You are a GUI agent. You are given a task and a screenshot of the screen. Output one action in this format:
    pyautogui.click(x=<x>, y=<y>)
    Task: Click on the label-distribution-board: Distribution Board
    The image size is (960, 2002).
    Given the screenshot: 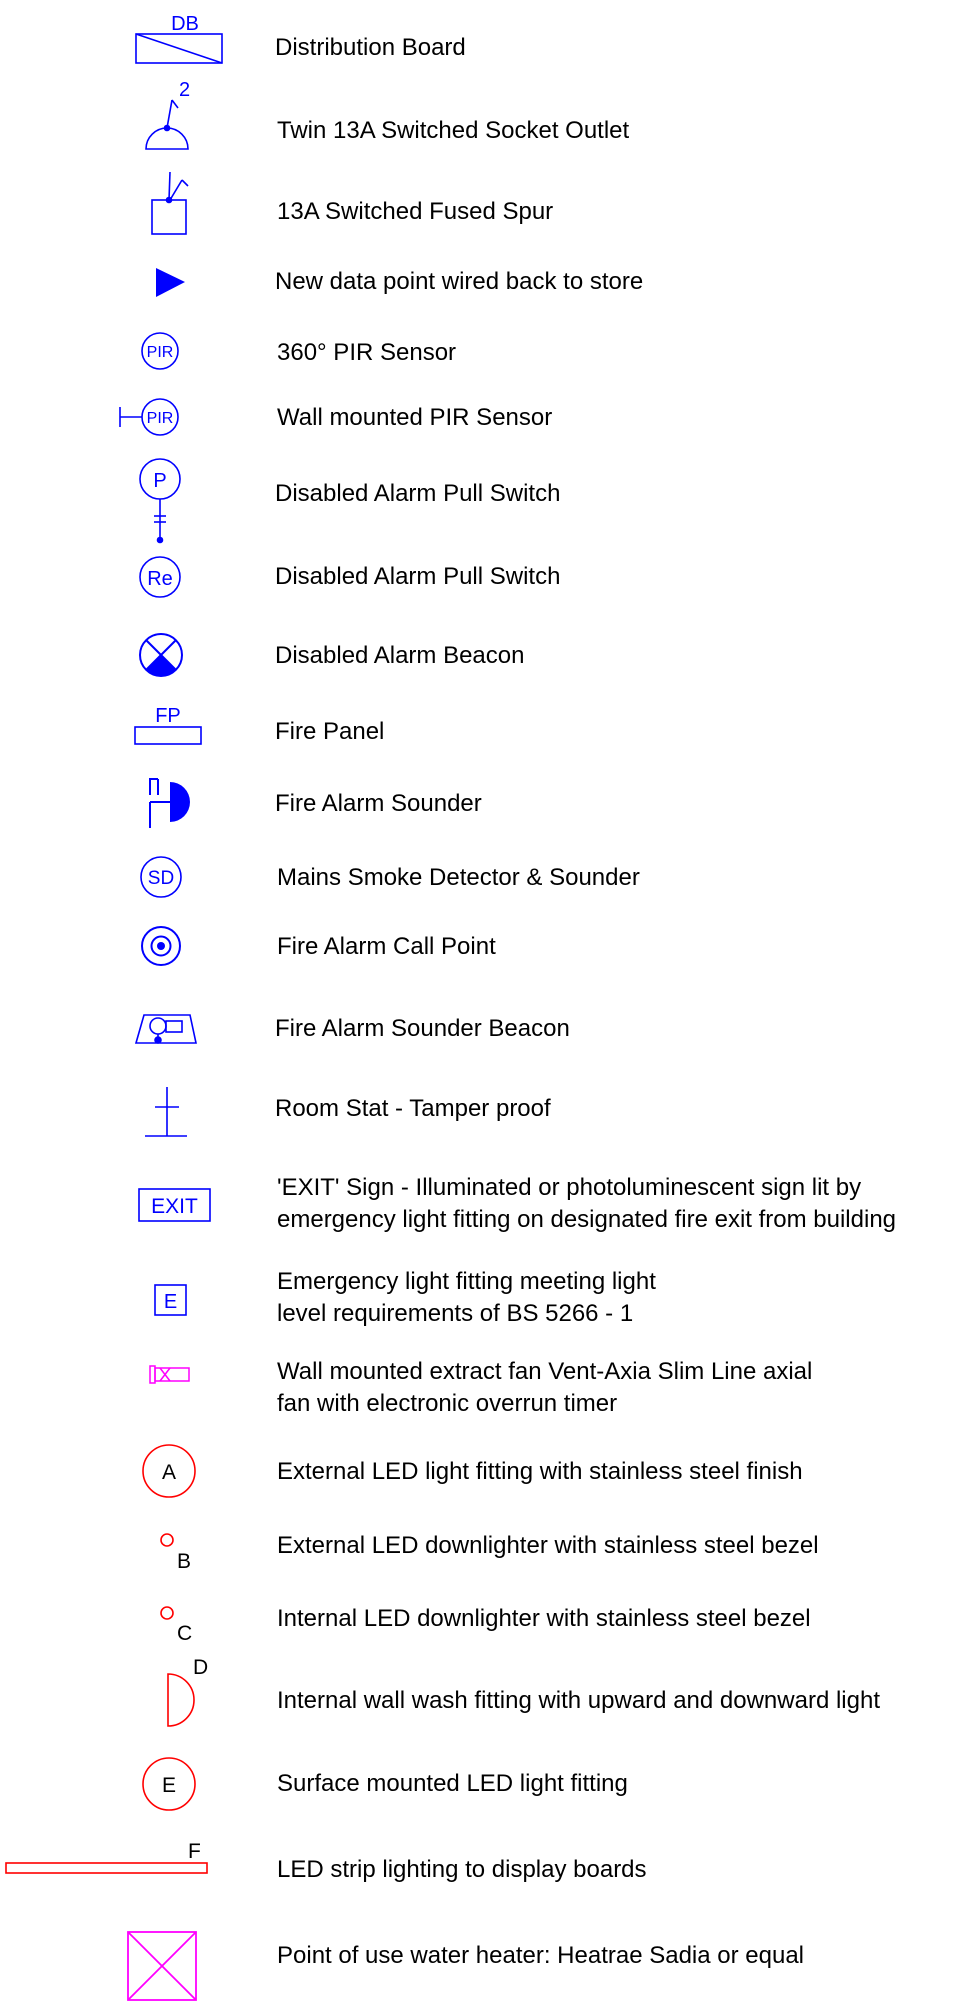 What is the action you would take?
    pyautogui.click(x=370, y=47)
    